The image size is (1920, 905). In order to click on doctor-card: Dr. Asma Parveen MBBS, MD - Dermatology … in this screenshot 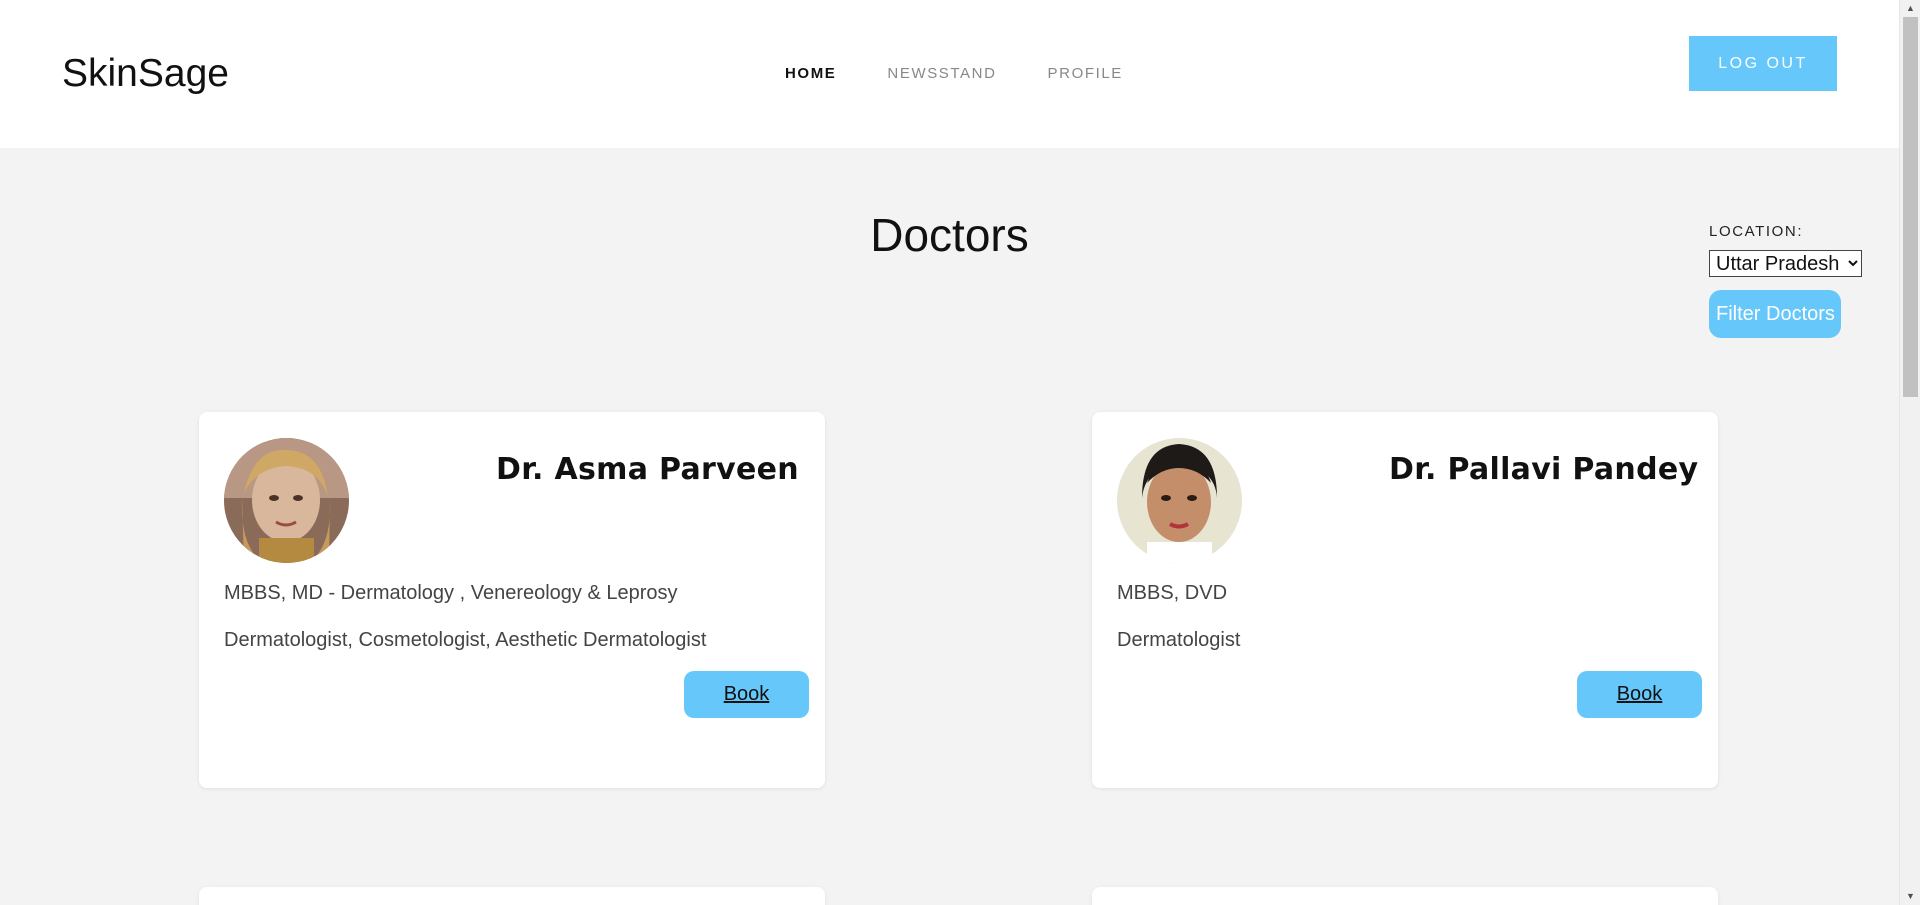, I will do `click(512, 600)`.